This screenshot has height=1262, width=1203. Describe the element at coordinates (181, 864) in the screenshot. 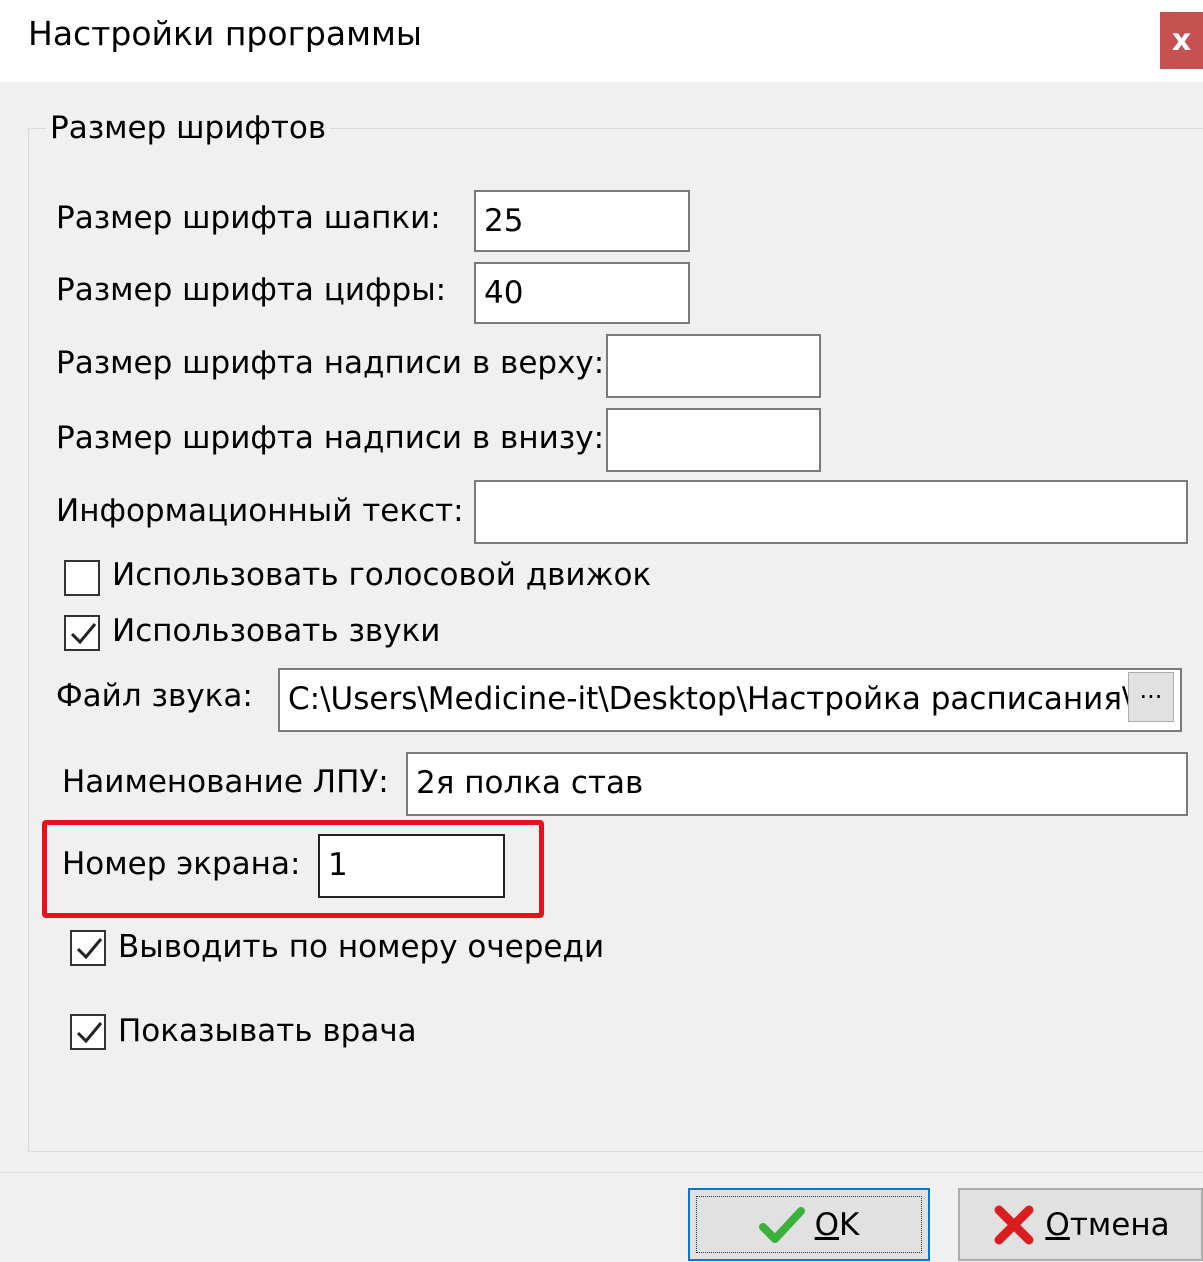

I see `screen-number-label: Номер экрана:` at that location.